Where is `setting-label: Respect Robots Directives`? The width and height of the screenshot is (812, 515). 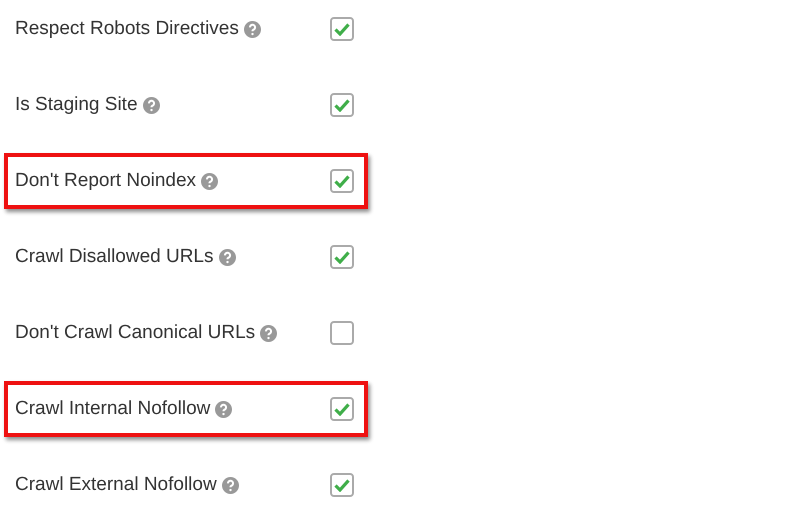 setting-label: Respect Robots Directives is located at coordinates (127, 29).